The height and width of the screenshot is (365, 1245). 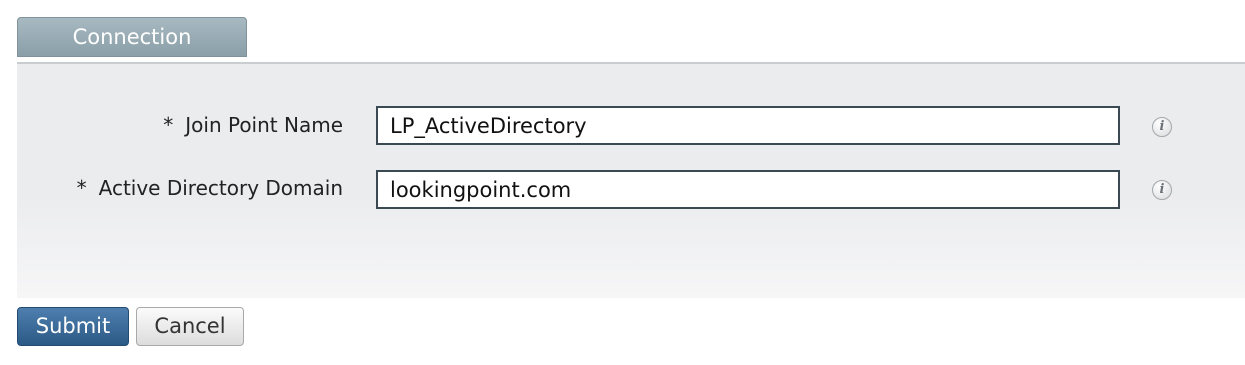 What do you see at coordinates (748, 189) in the screenshot?
I see `active-directory-domain-input` at bounding box center [748, 189].